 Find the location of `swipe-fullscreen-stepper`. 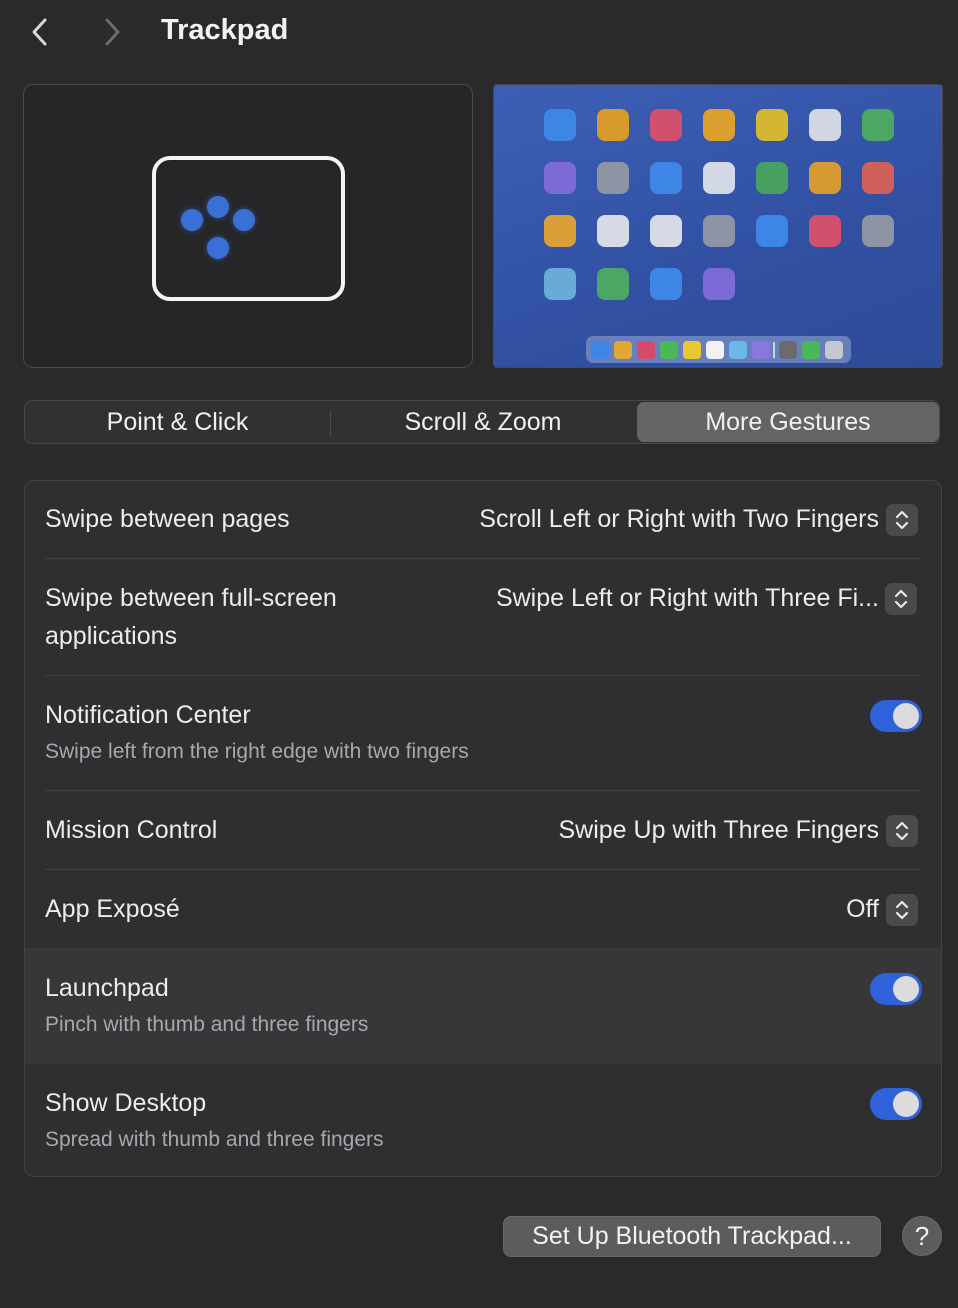

swipe-fullscreen-stepper is located at coordinates (901, 599).